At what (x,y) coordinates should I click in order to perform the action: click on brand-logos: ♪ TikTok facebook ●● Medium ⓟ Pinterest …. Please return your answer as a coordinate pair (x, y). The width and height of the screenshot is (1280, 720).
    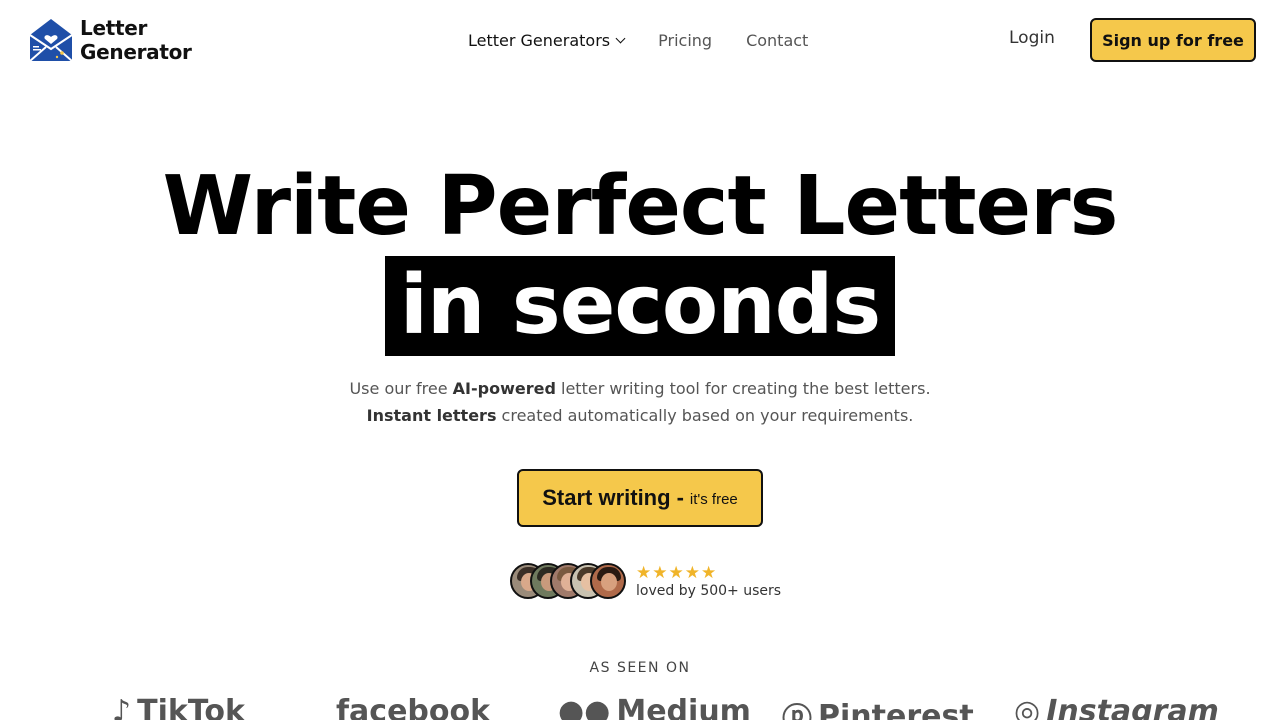
    Looking at the image, I should click on (640, 707).